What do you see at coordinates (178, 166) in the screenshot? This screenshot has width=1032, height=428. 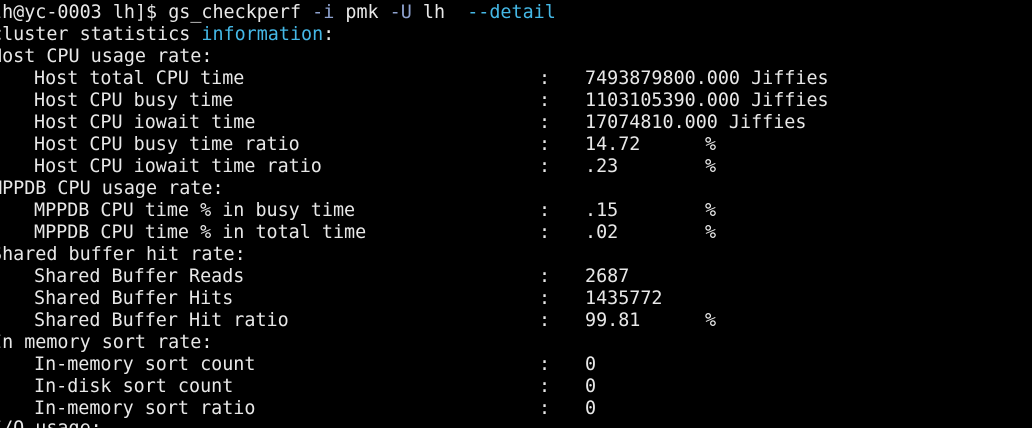 I see `stat-label: Host CPU iowait time ratio` at bounding box center [178, 166].